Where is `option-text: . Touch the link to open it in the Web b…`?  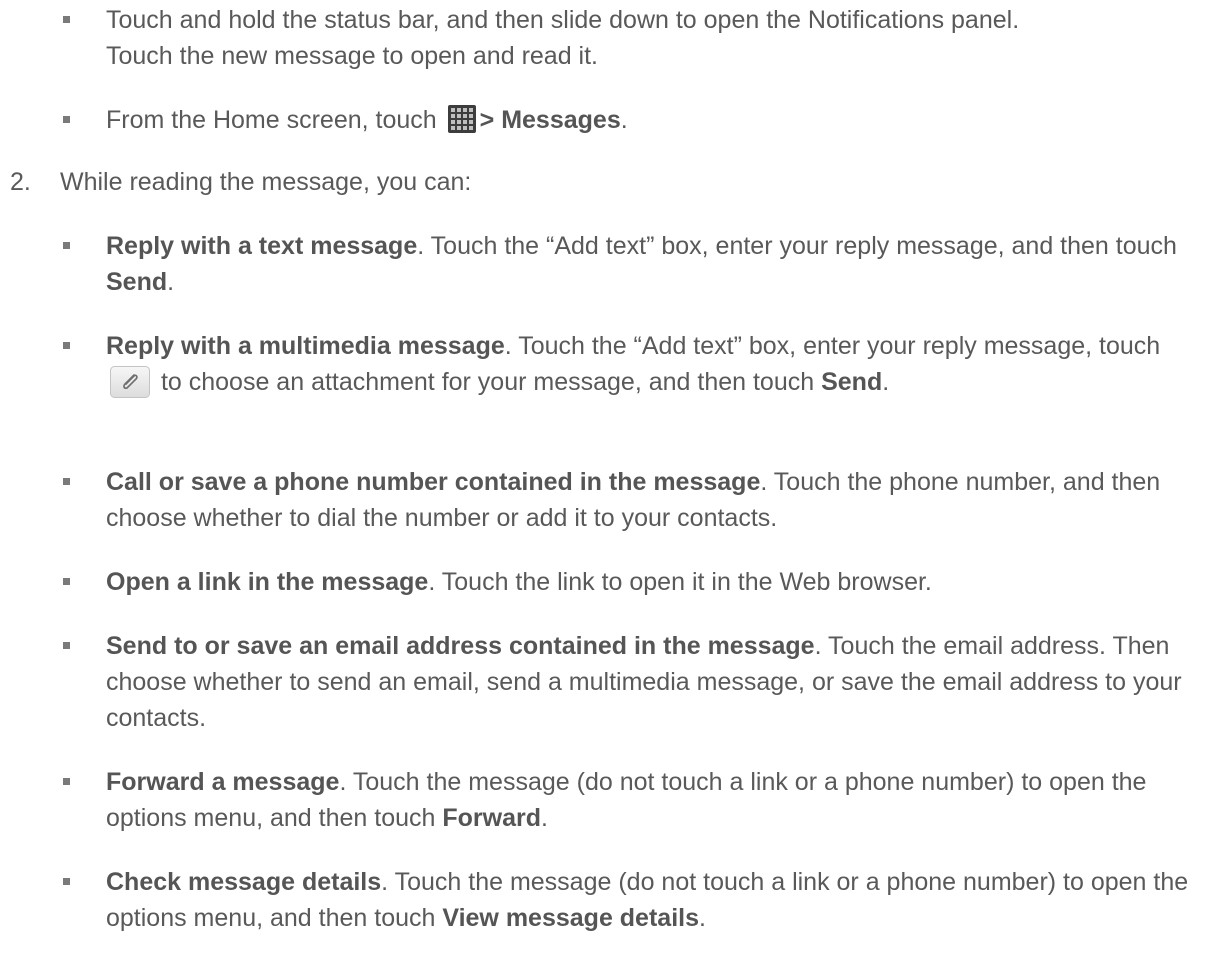
option-text: . Touch the link to open it in the Web b… is located at coordinates (680, 582).